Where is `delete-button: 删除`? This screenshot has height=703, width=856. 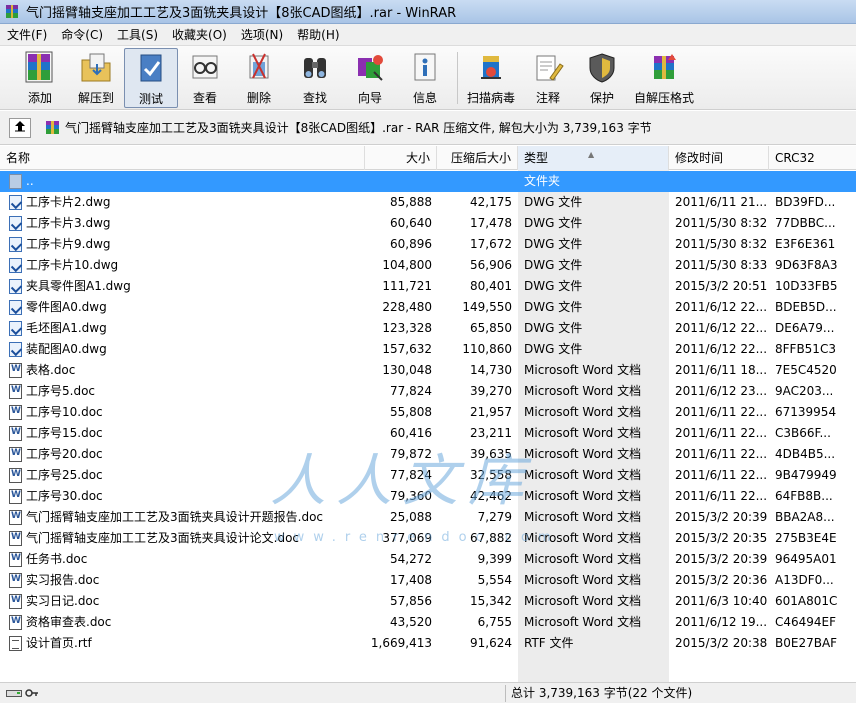 delete-button: 删除 is located at coordinates (259, 78).